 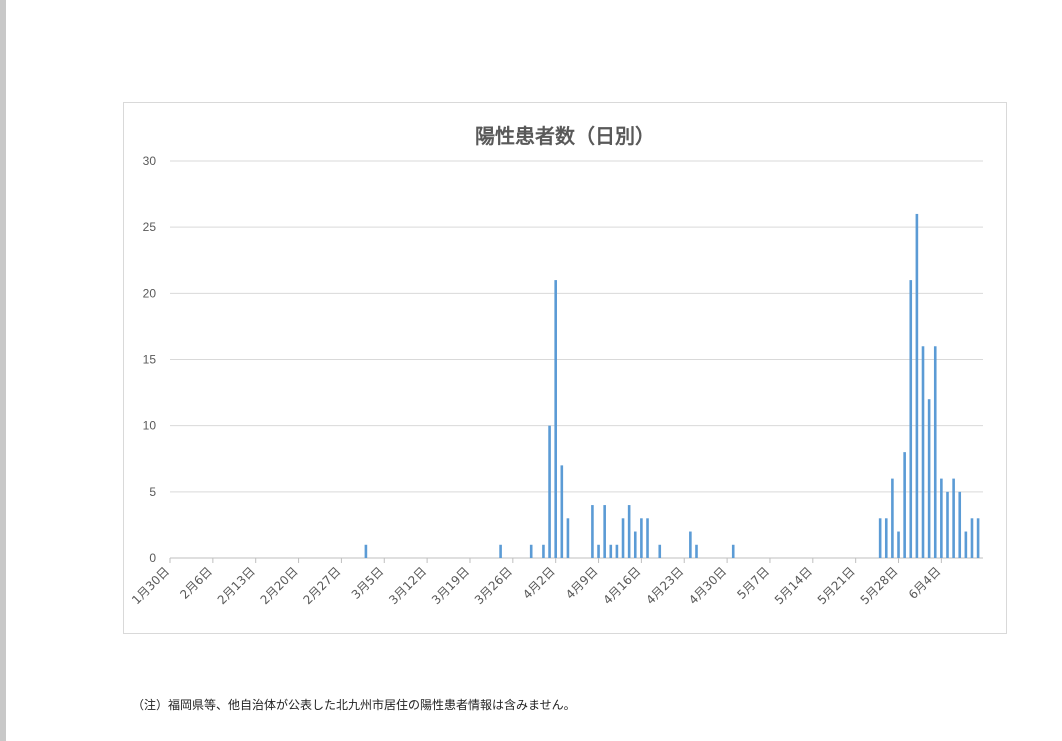 What do you see at coordinates (150, 227) in the screenshot?
I see `y-tick-label: 25` at bounding box center [150, 227].